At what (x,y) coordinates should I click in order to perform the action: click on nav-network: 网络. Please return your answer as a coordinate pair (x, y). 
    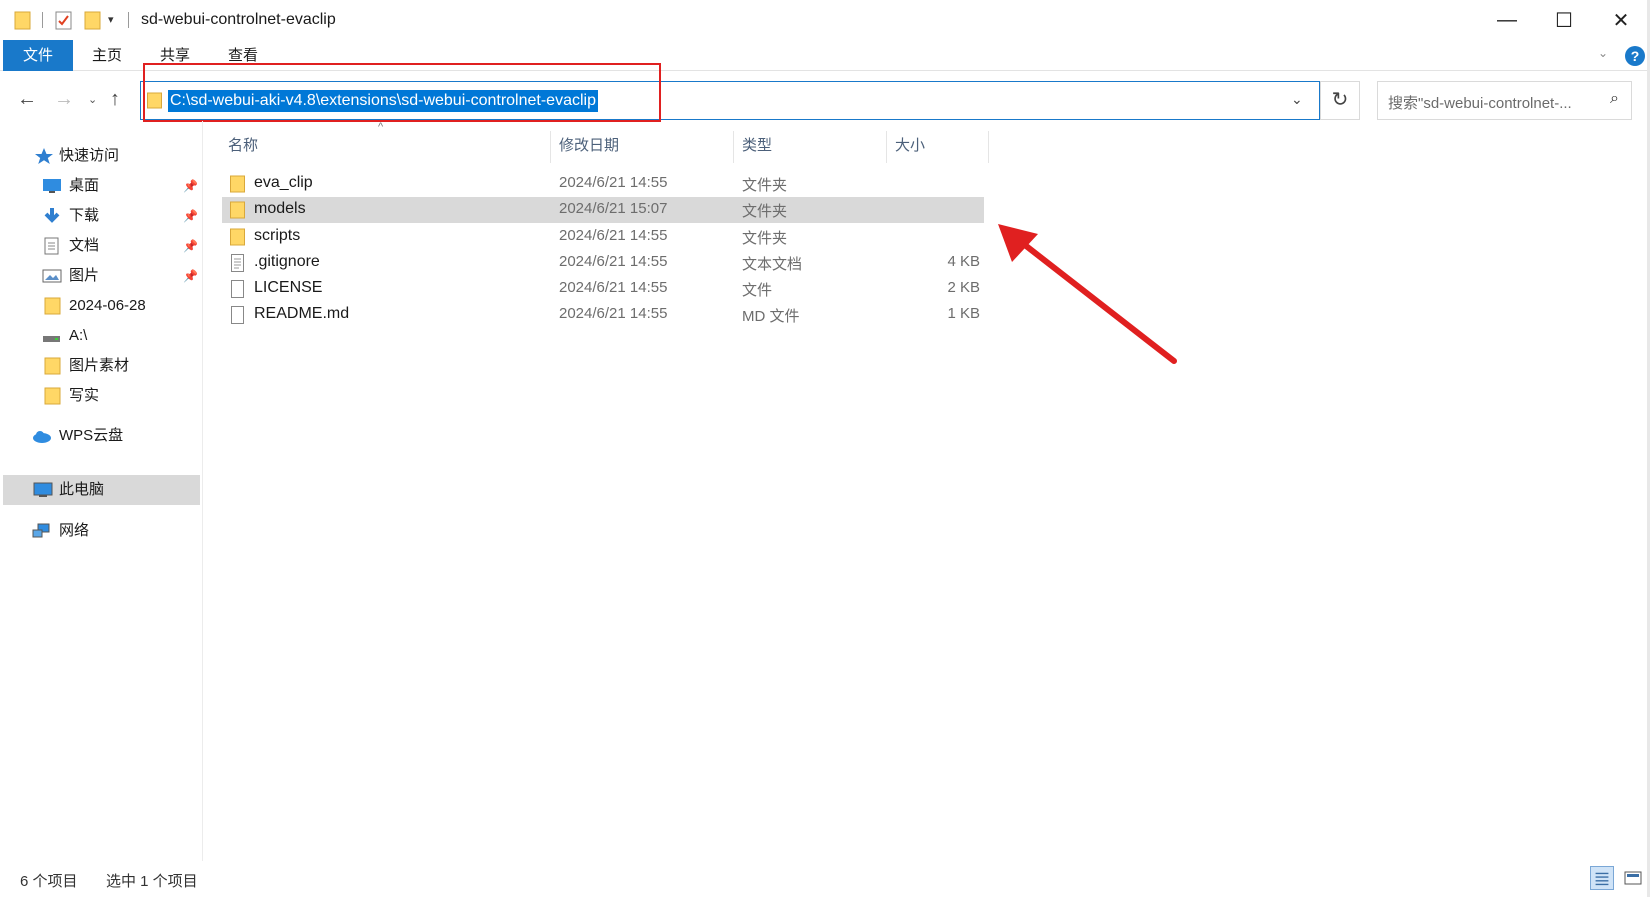
    Looking at the image, I should click on (101, 531).